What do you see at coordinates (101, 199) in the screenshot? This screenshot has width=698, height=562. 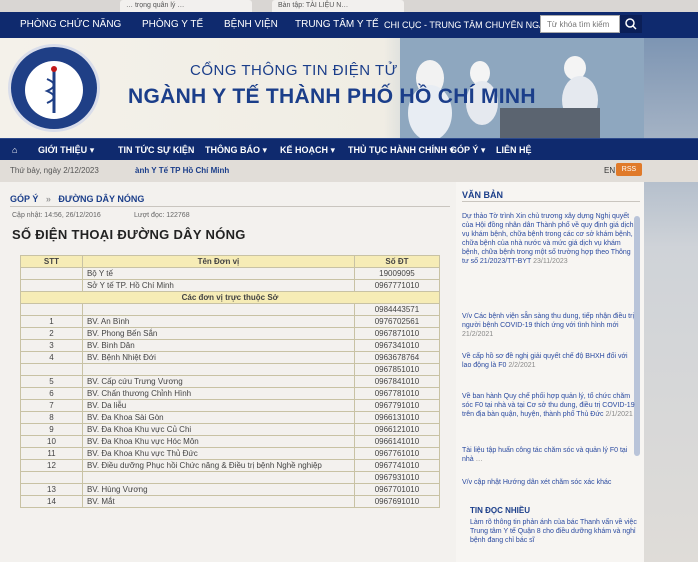 I see `breadcrumb-current: ĐƯỜNG DÂY NÓNG` at bounding box center [101, 199].